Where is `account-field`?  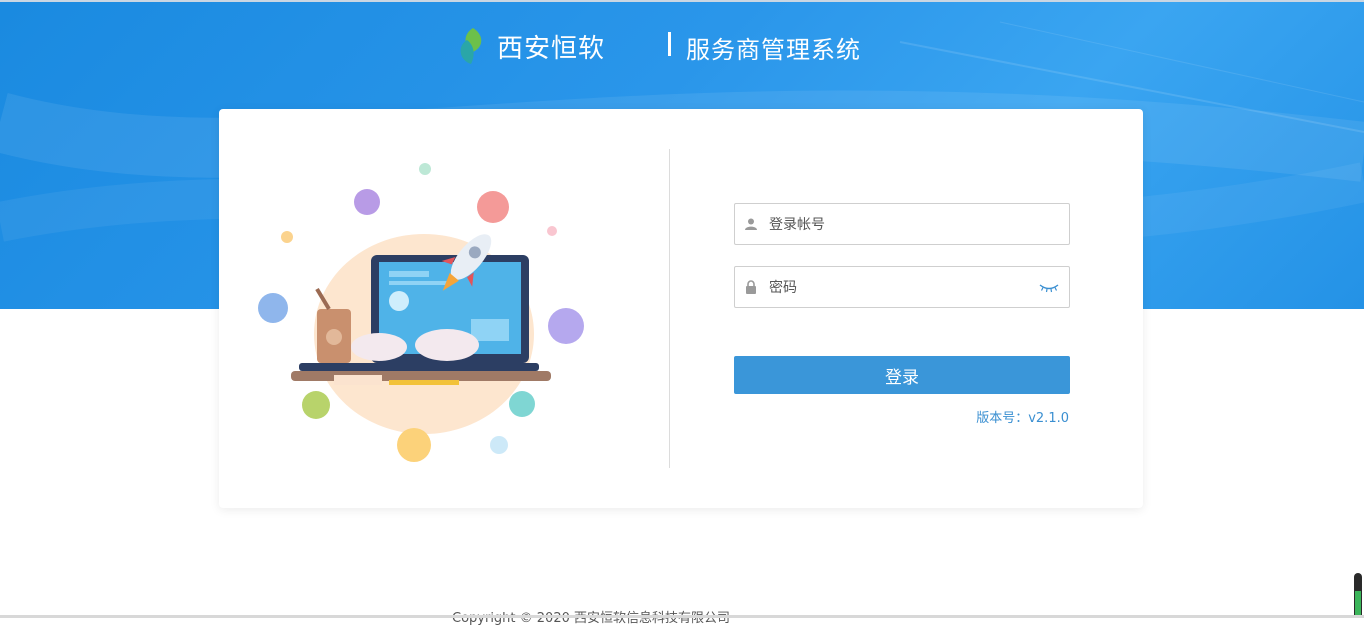 account-field is located at coordinates (902, 224).